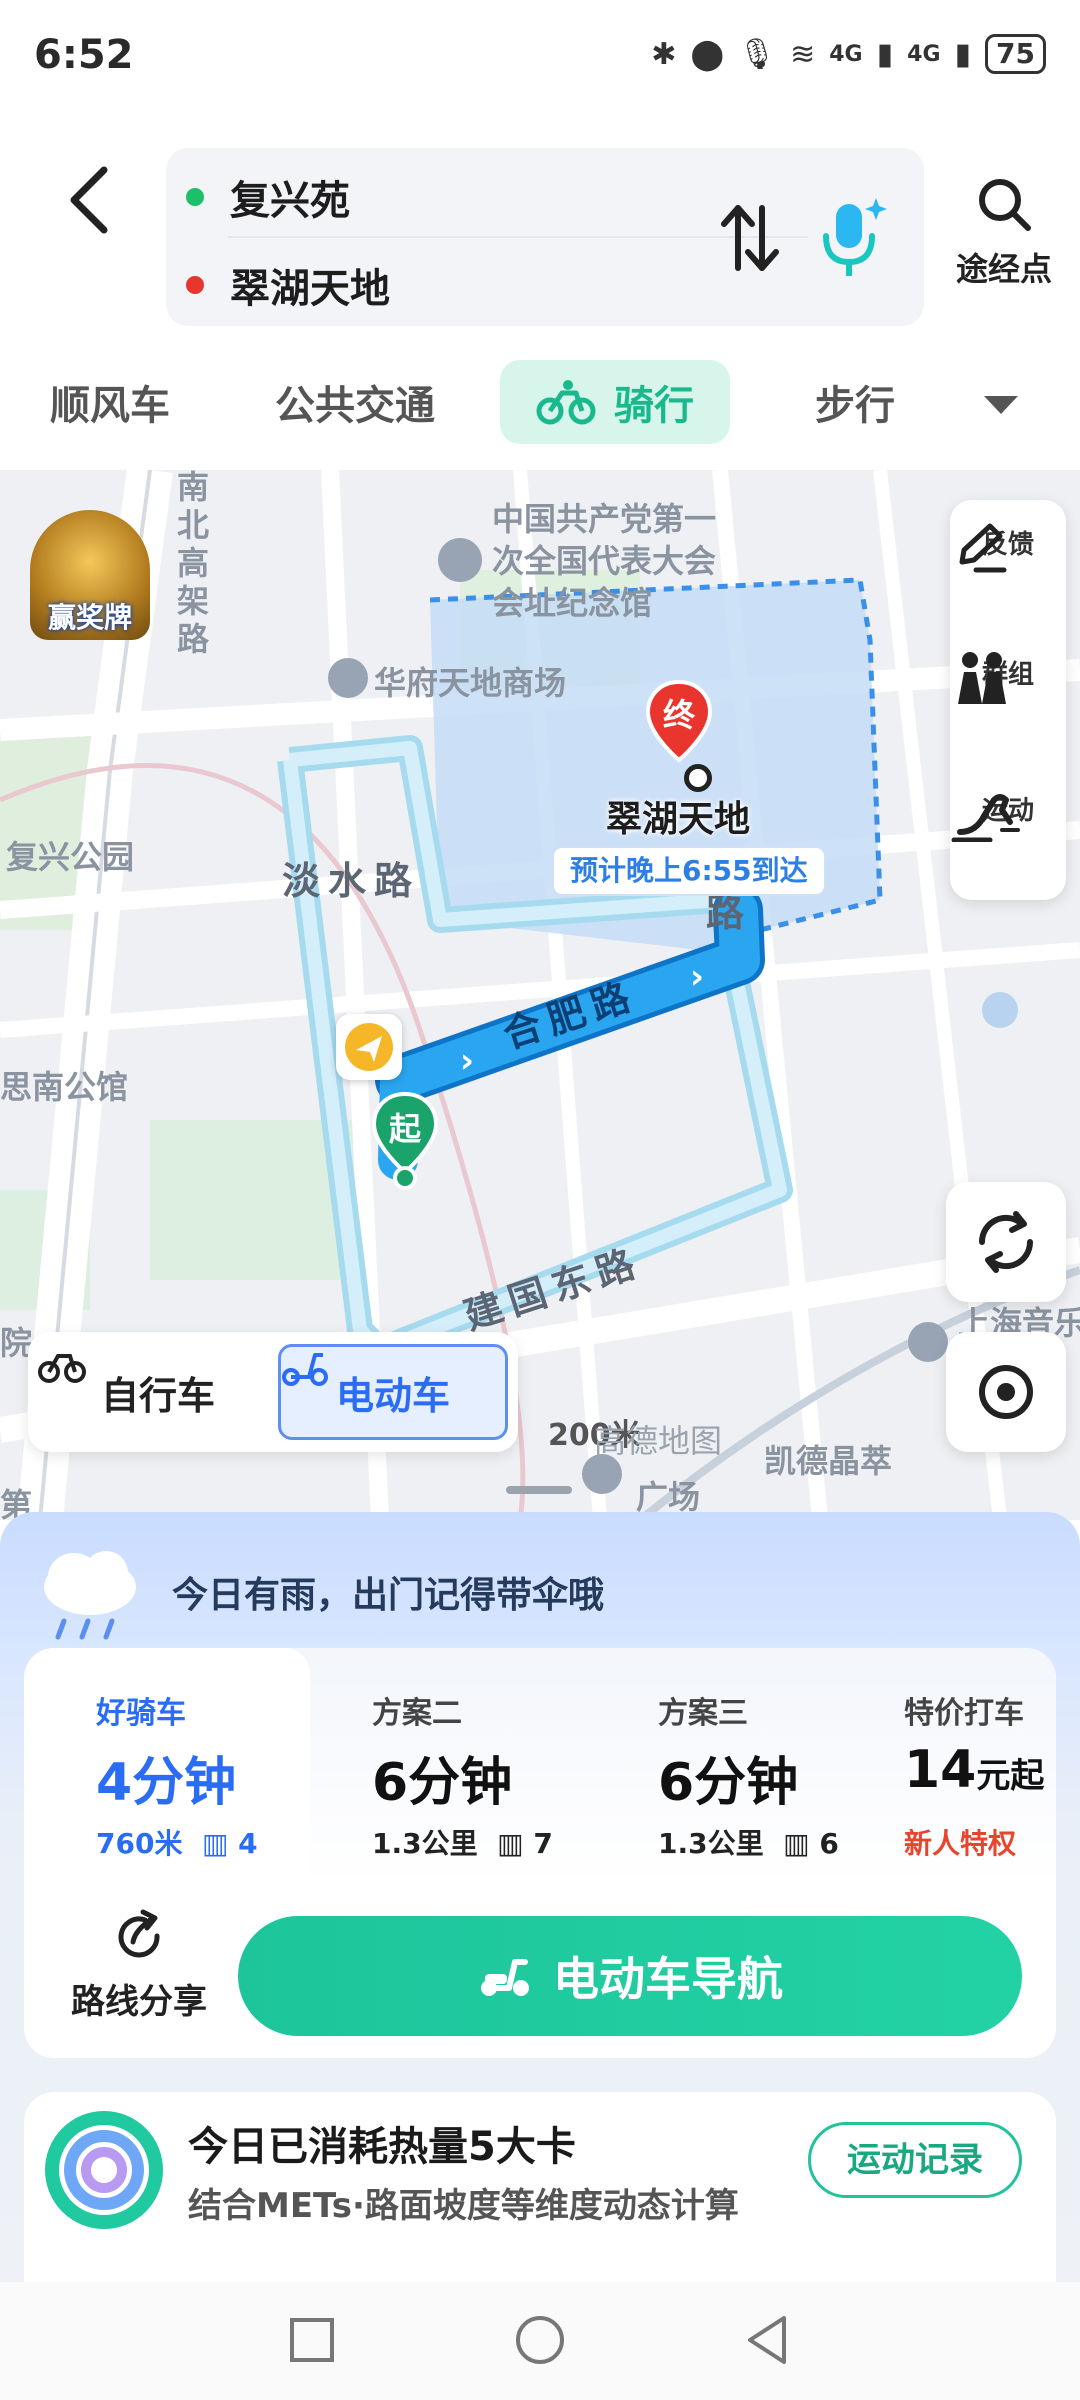 The width and height of the screenshot is (1080, 2400). What do you see at coordinates (139, 1973) in the screenshot?
I see `share-route-button: 路线分享` at bounding box center [139, 1973].